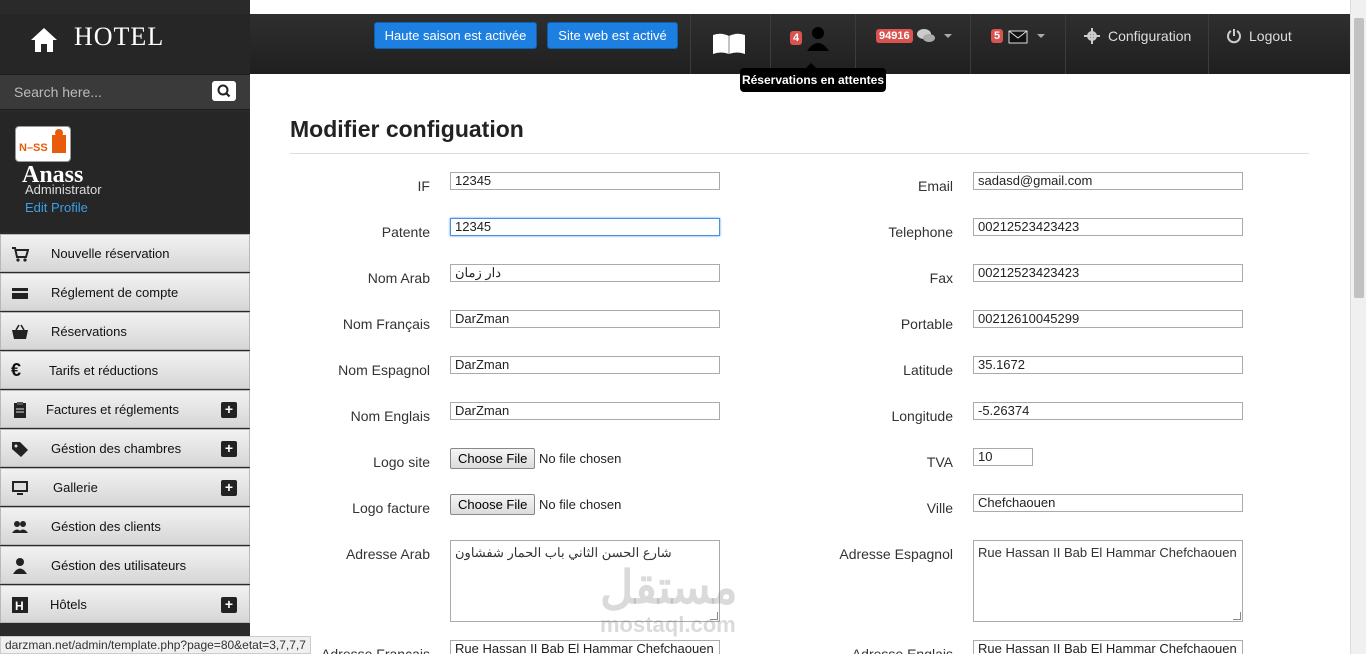 The height and width of the screenshot is (654, 1366). What do you see at coordinates (115, 292) in the screenshot?
I see `sidebar-item-label: Réglement de compte` at bounding box center [115, 292].